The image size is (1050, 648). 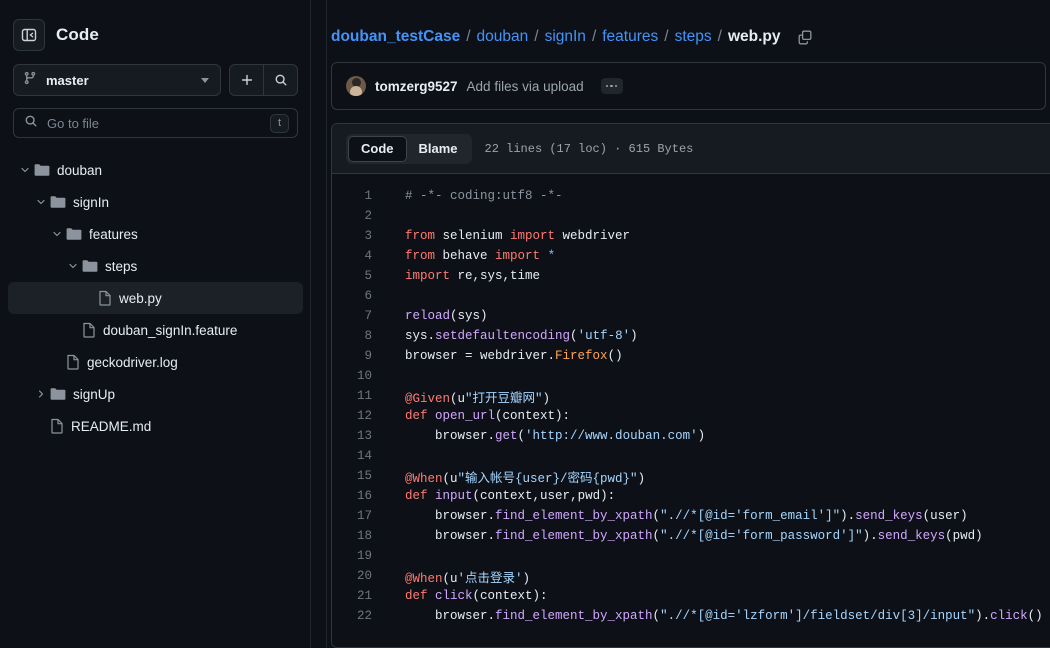 What do you see at coordinates (94, 394) in the screenshot?
I see `tree-item-label: signUp` at bounding box center [94, 394].